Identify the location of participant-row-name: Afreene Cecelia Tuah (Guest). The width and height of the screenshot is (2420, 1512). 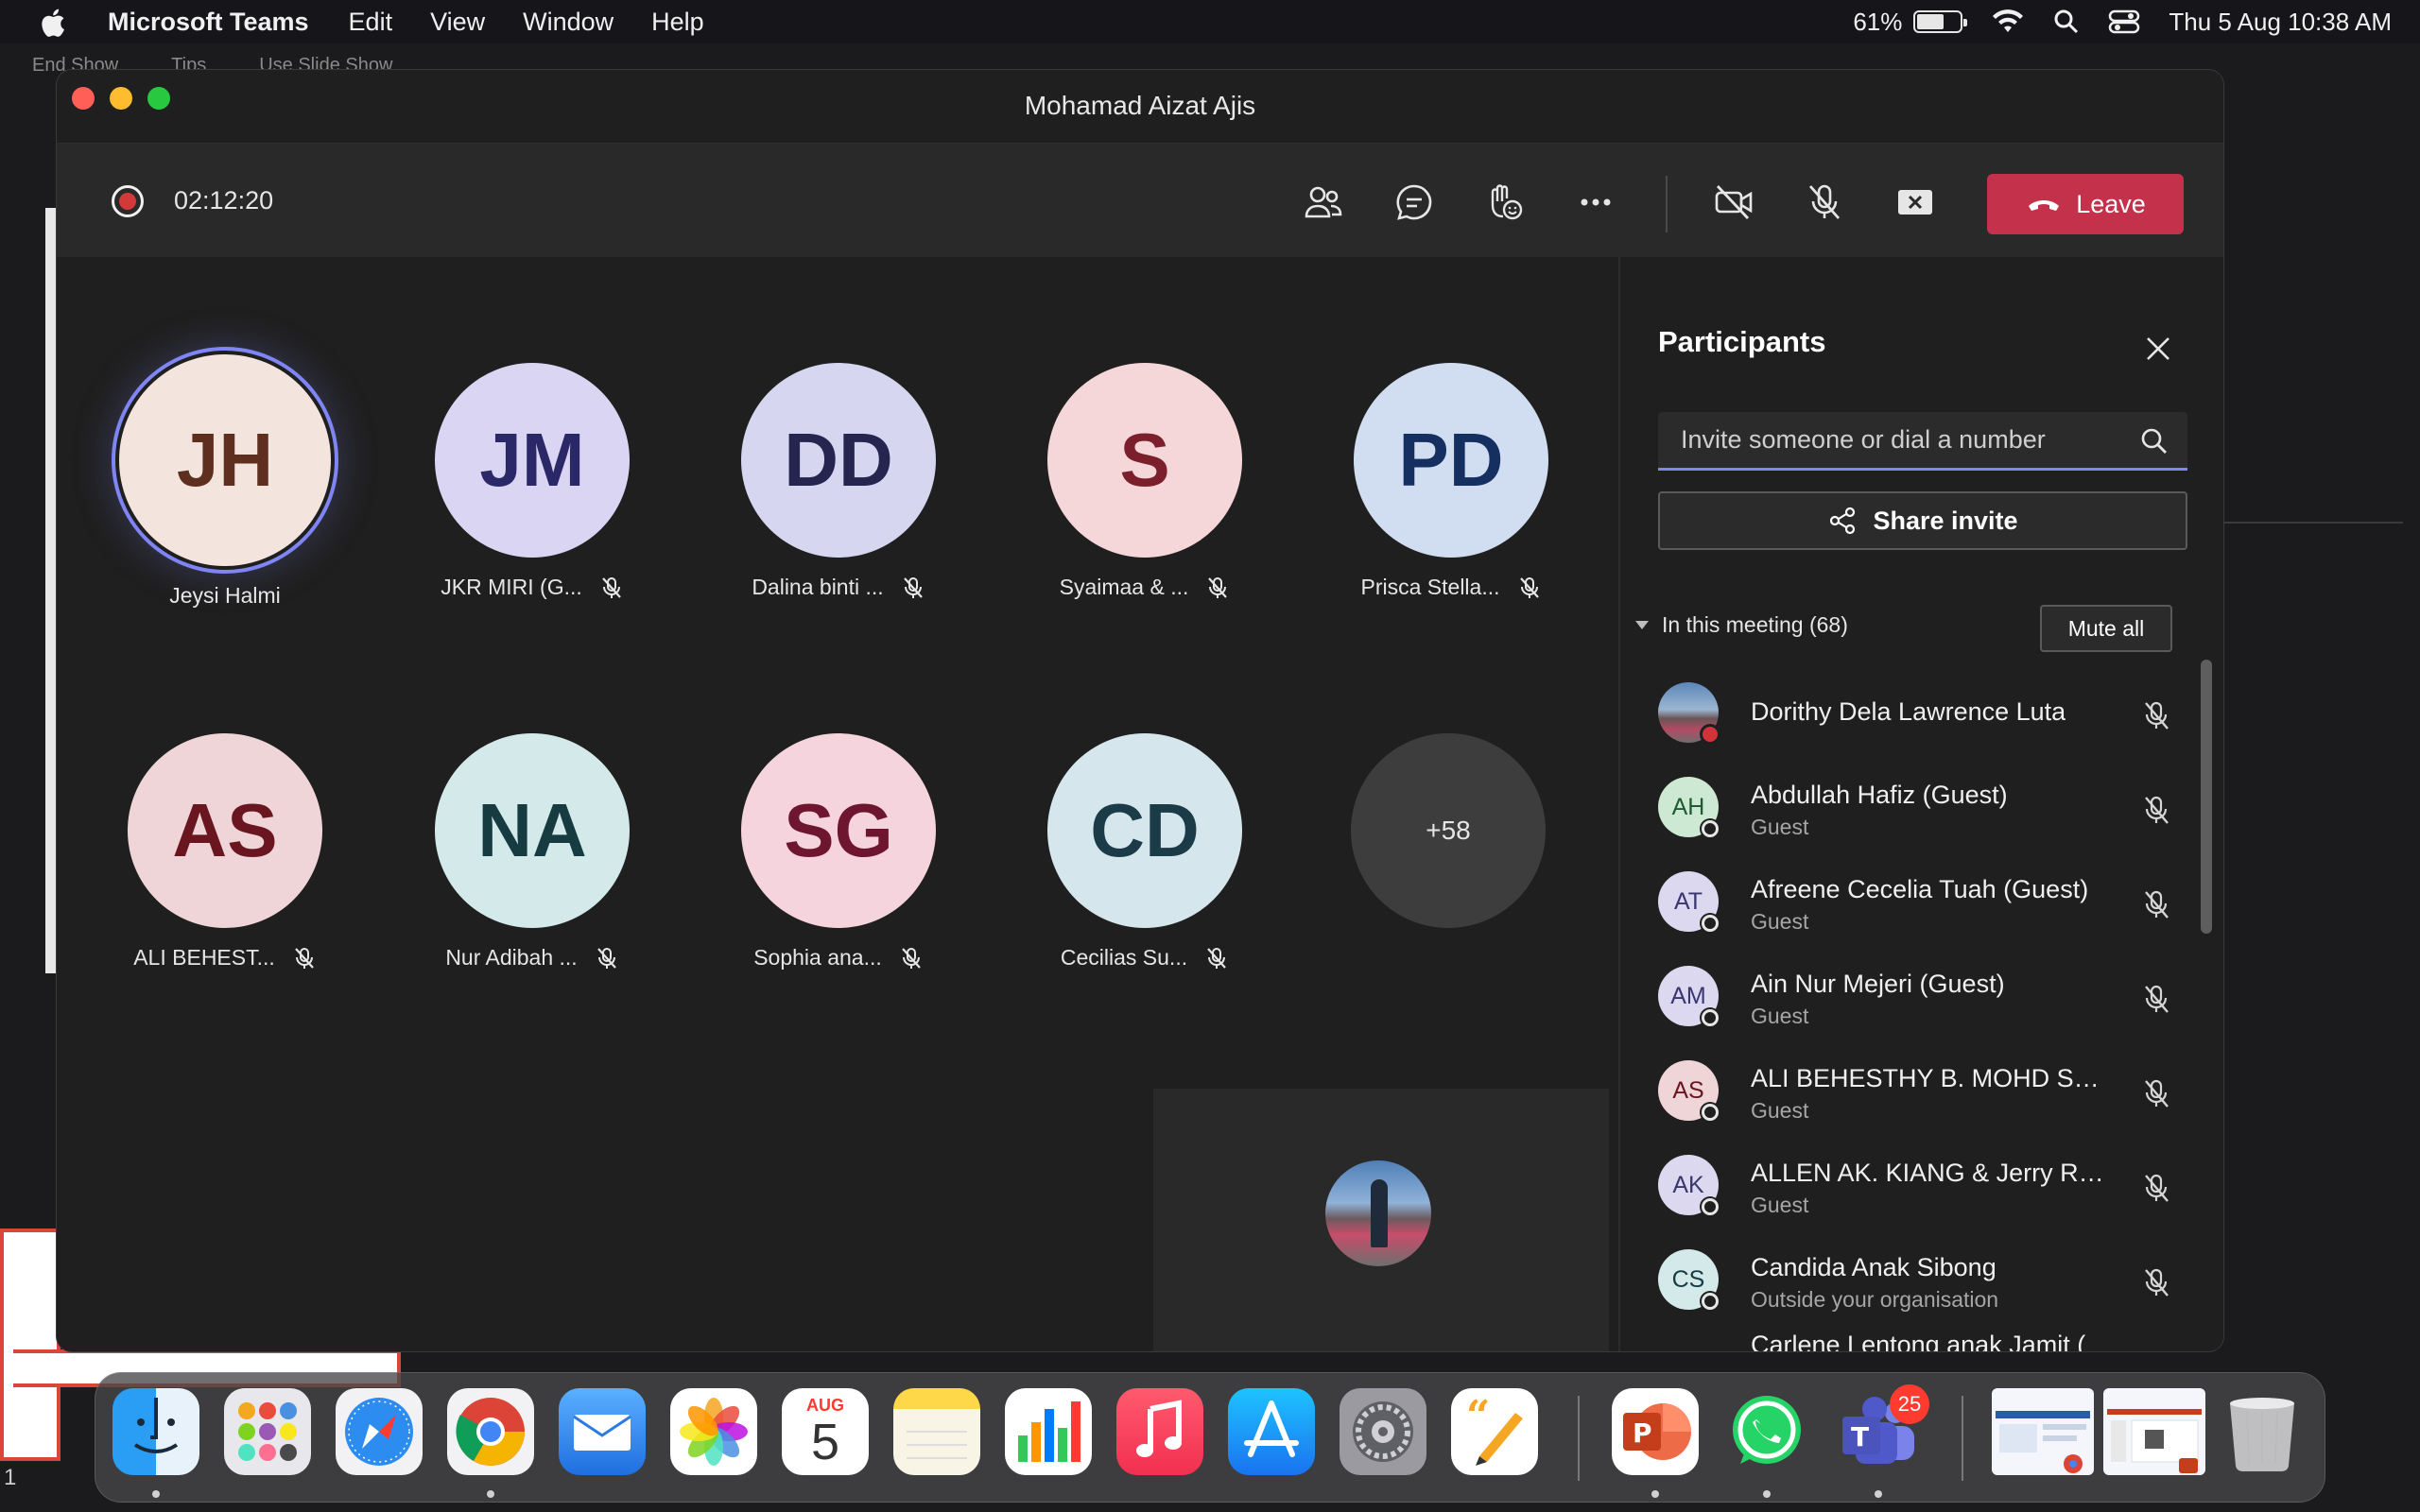
(1920, 889).